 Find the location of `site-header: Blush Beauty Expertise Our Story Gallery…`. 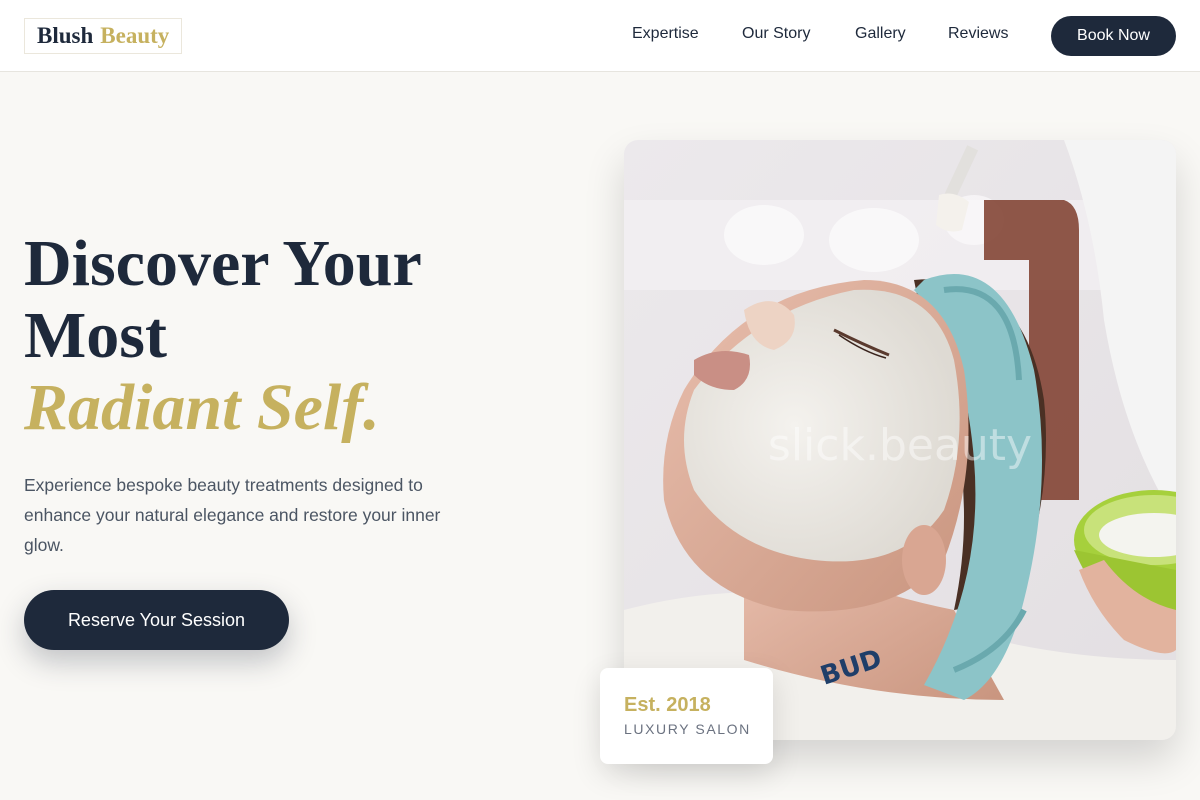

site-header: Blush Beauty Expertise Our Story Gallery… is located at coordinates (600, 36).